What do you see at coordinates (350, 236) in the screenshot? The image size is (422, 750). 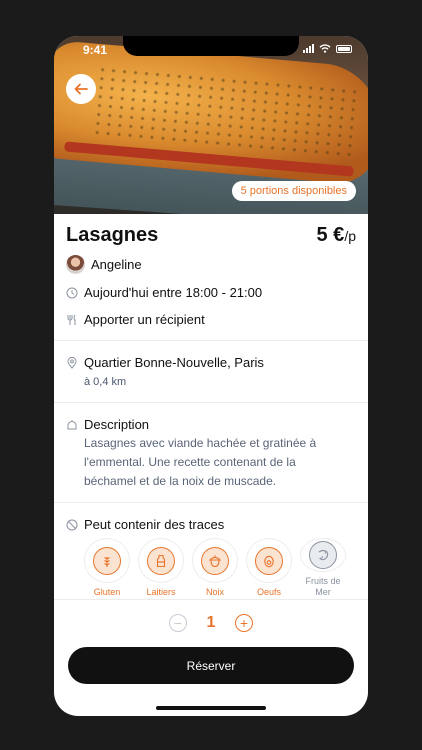 I see `price-unit: /p` at bounding box center [350, 236].